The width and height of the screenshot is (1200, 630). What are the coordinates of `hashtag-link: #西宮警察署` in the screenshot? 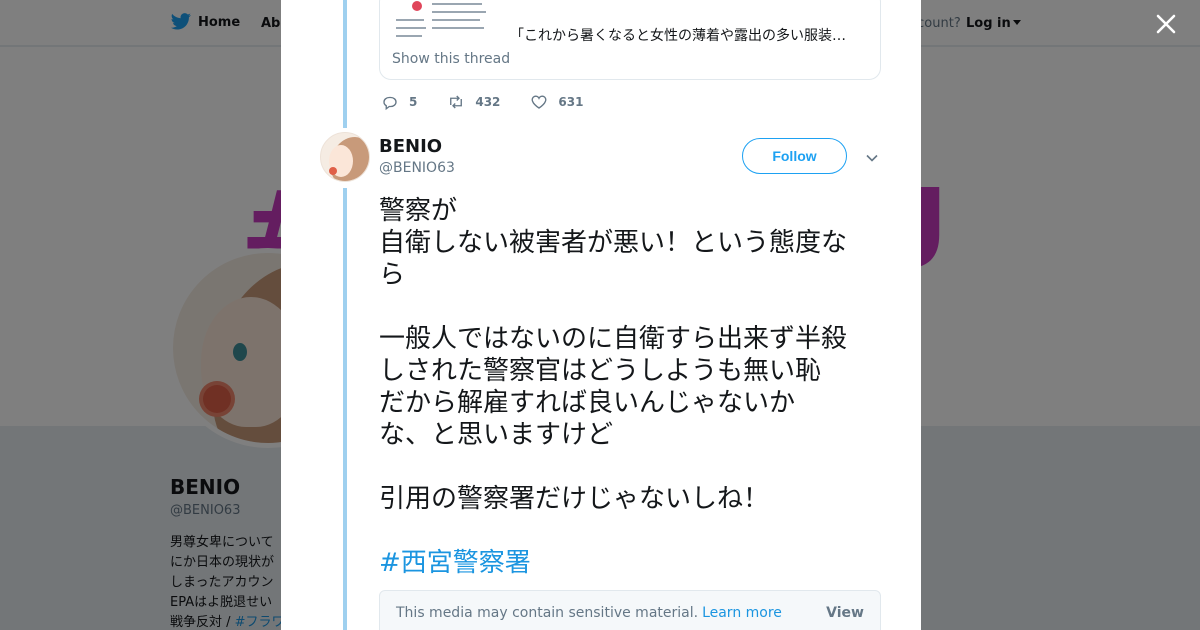 It's located at (455, 563).